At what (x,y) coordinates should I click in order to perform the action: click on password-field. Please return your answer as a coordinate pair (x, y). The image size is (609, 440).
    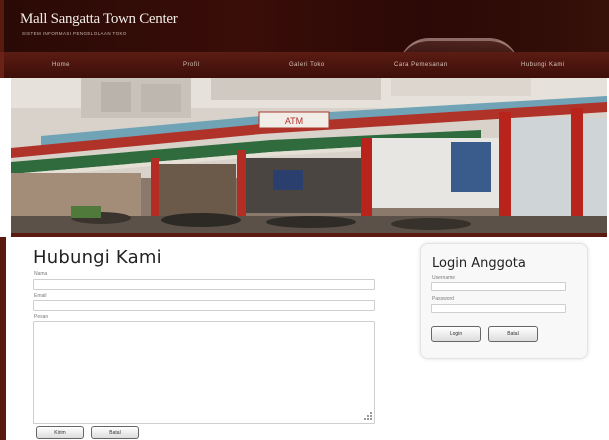
    Looking at the image, I should click on (498, 308).